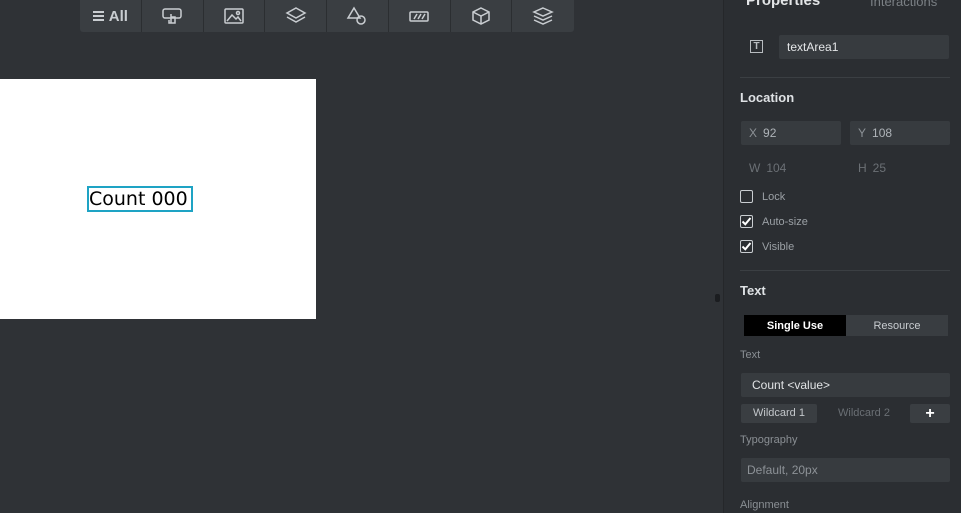 Image resolution: width=961 pixels, height=513 pixels. Describe the element at coordinates (753, 133) in the screenshot. I see `x-label: X` at that location.